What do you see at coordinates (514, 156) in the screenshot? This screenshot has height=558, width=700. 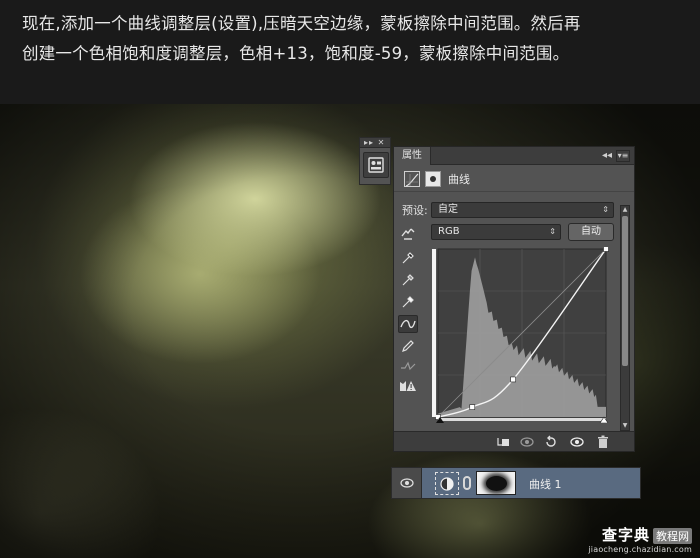 I see `panel-header: 属性 ◂◂ ▾≡` at bounding box center [514, 156].